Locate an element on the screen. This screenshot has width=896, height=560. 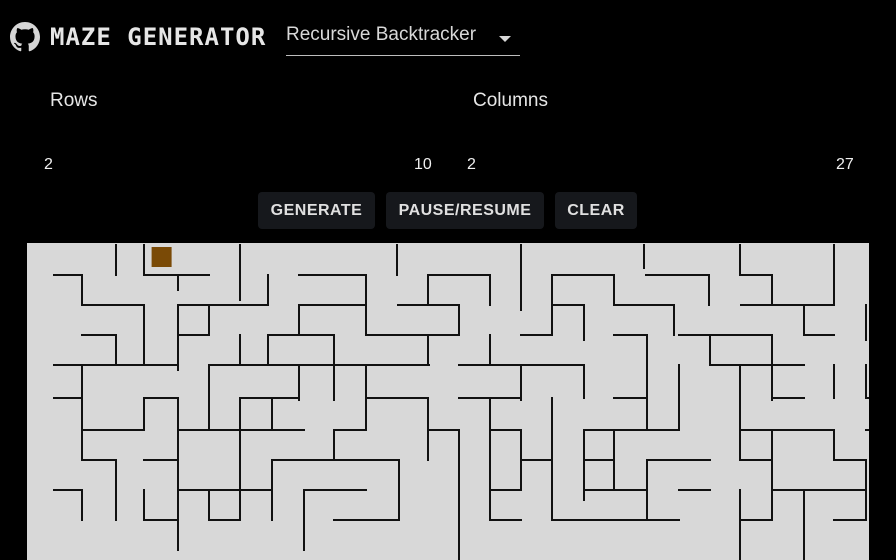
columns-slider is located at coordinates (663, 140).